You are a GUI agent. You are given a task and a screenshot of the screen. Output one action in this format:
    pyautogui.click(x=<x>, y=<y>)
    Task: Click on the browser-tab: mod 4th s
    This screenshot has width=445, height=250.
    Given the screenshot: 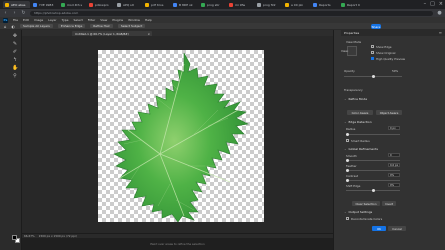 What is the action you would take?
    pyautogui.click(x=72, y=4)
    